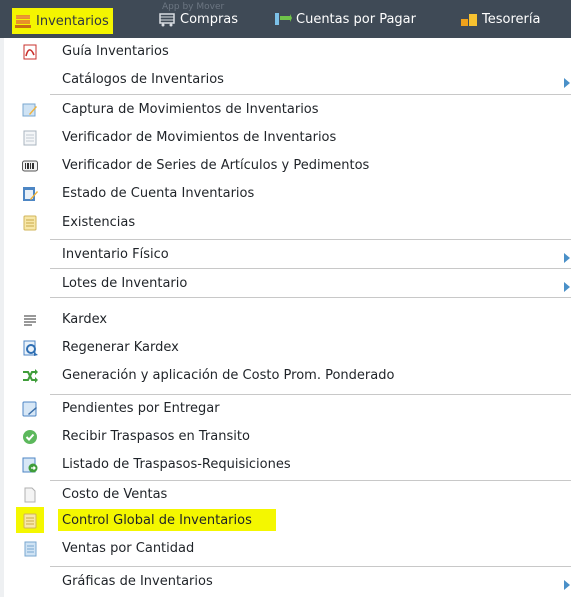 This screenshot has width=571, height=597. What do you see at coordinates (285, 223) in the screenshot?
I see `menu-item-existencias: Existencias` at bounding box center [285, 223].